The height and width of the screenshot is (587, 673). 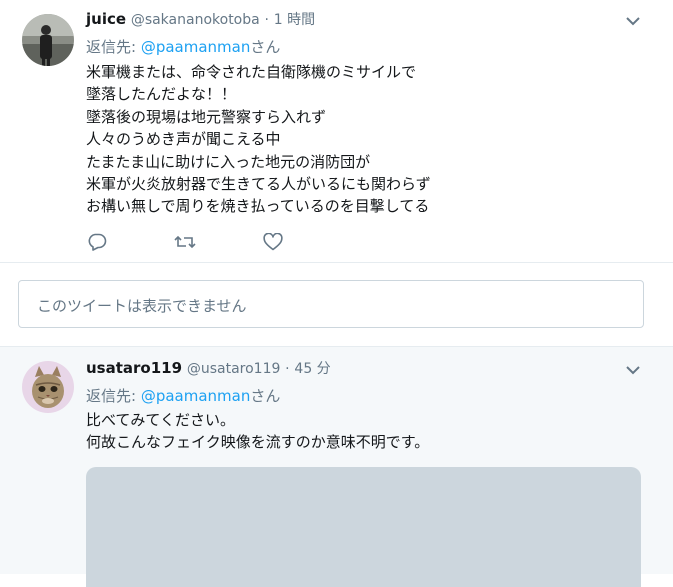 I want to click on handle: @sakananokotoba, so click(x=195, y=20).